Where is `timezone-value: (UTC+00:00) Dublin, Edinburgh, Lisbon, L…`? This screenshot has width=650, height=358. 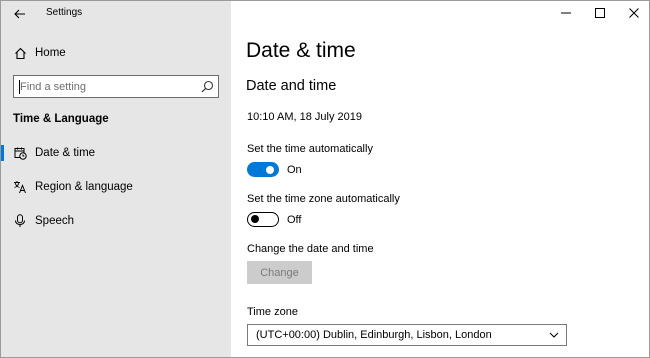
timezone-value: (UTC+00:00) Dublin, Edinburgh, Lisbon, L… is located at coordinates (374, 335).